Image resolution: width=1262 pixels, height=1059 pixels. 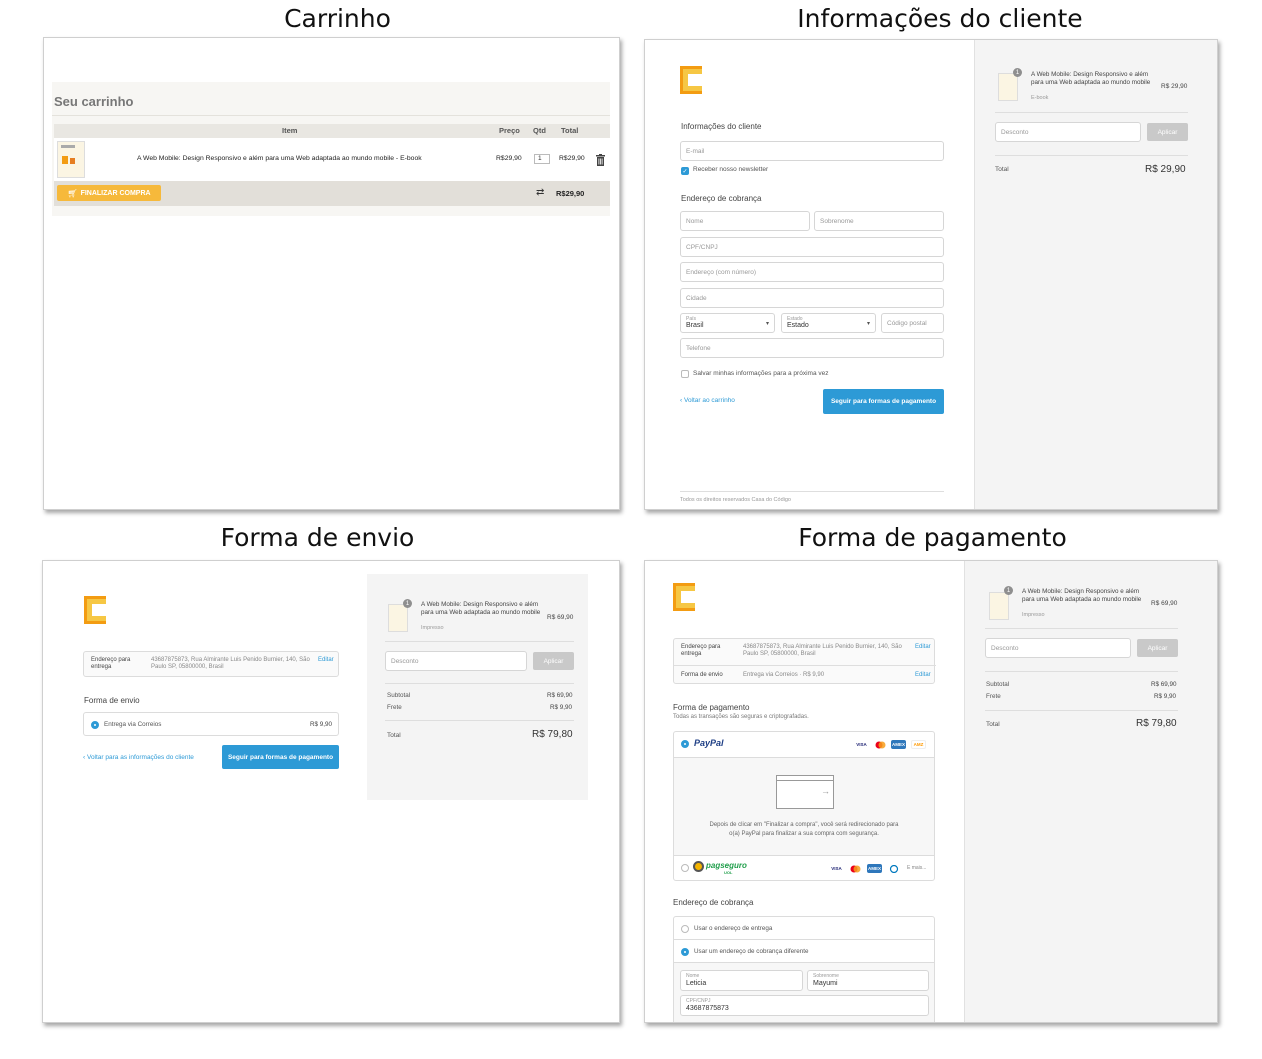 I want to click on caption-cart: Carrinho, so click(x=337, y=18).